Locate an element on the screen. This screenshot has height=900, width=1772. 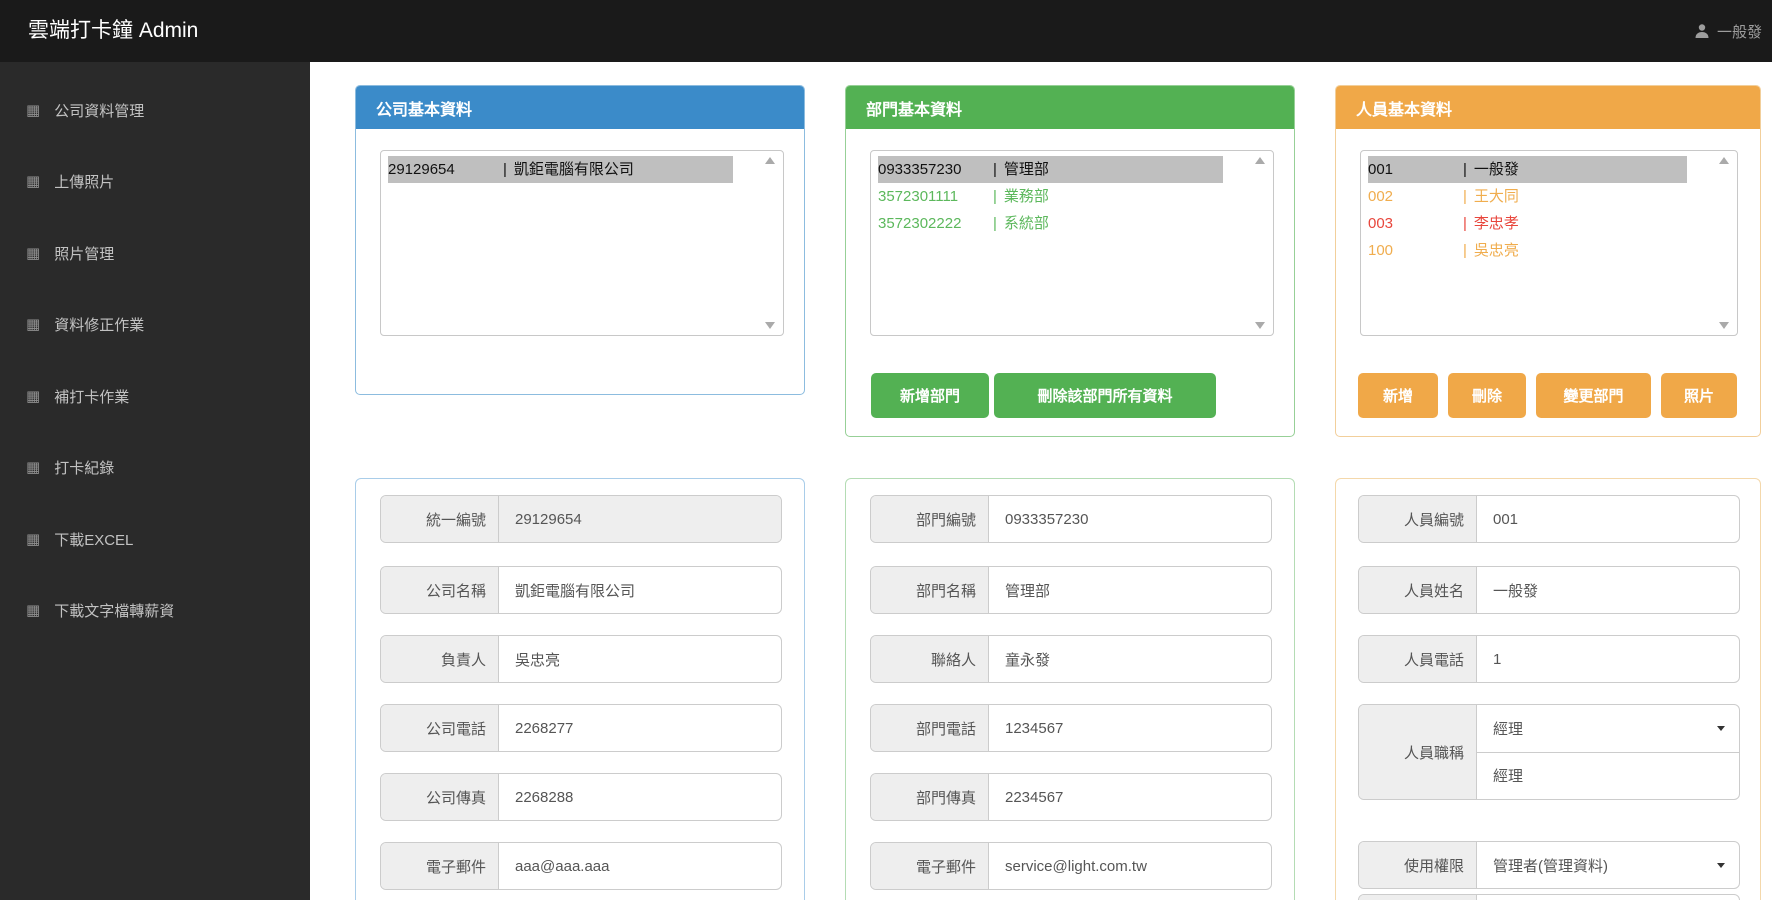
dept-phone-input is located at coordinates (1130, 728).